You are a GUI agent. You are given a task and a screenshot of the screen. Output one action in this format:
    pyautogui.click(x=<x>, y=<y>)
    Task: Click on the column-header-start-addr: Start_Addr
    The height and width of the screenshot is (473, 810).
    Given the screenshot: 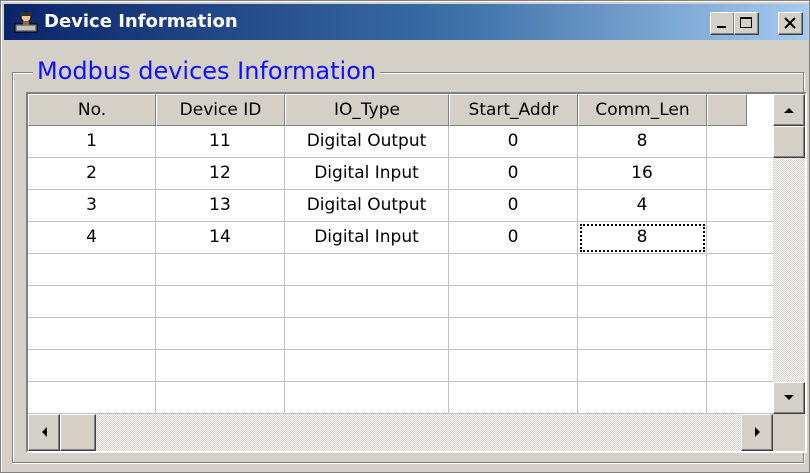 What is the action you would take?
    pyautogui.click(x=513, y=110)
    